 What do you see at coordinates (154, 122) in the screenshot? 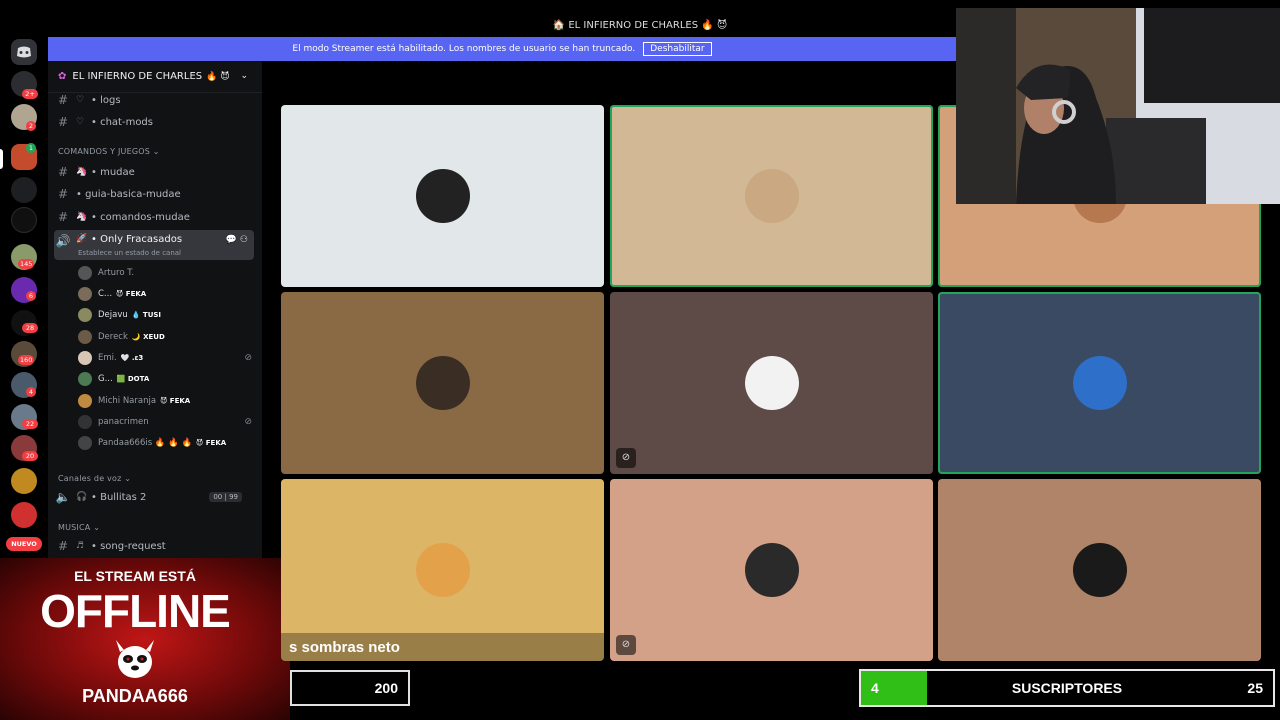
I see `channel-chat-mods: # ♡ • chat-mods` at bounding box center [154, 122].